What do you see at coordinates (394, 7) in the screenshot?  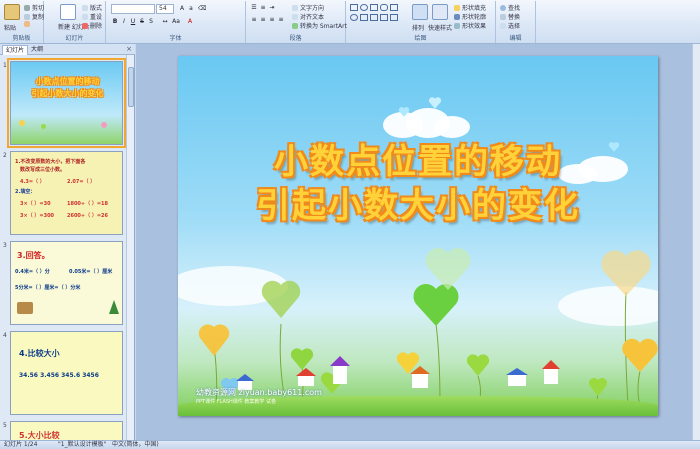 I see `arrow-shape-icon` at bounding box center [394, 7].